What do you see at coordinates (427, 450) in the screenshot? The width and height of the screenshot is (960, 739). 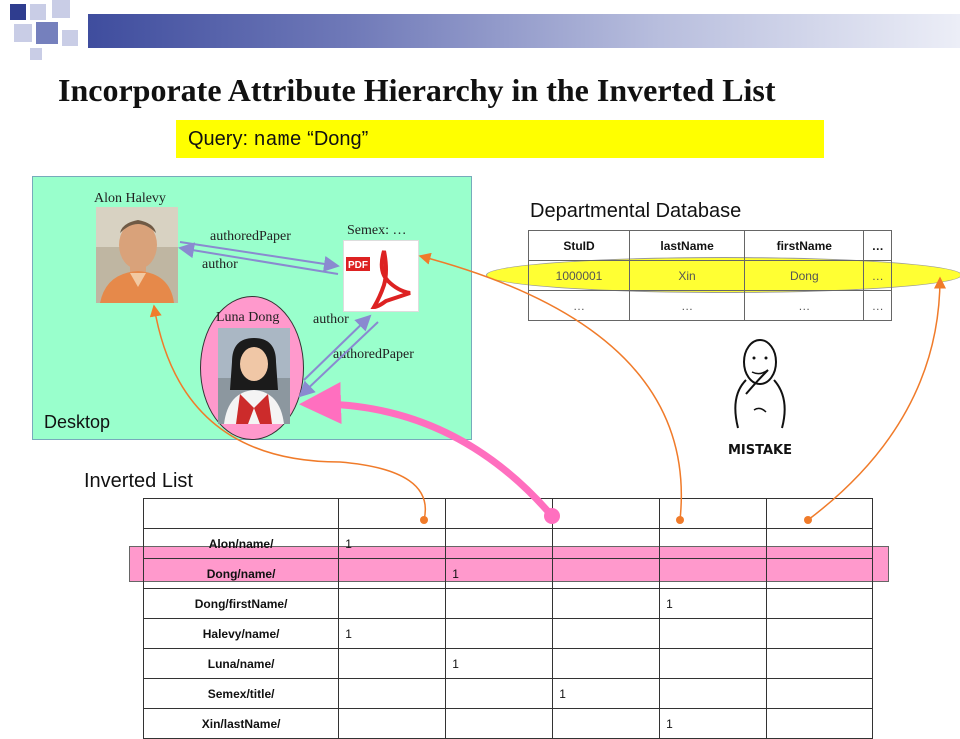 I see `arrow-pink-luna` at bounding box center [427, 450].